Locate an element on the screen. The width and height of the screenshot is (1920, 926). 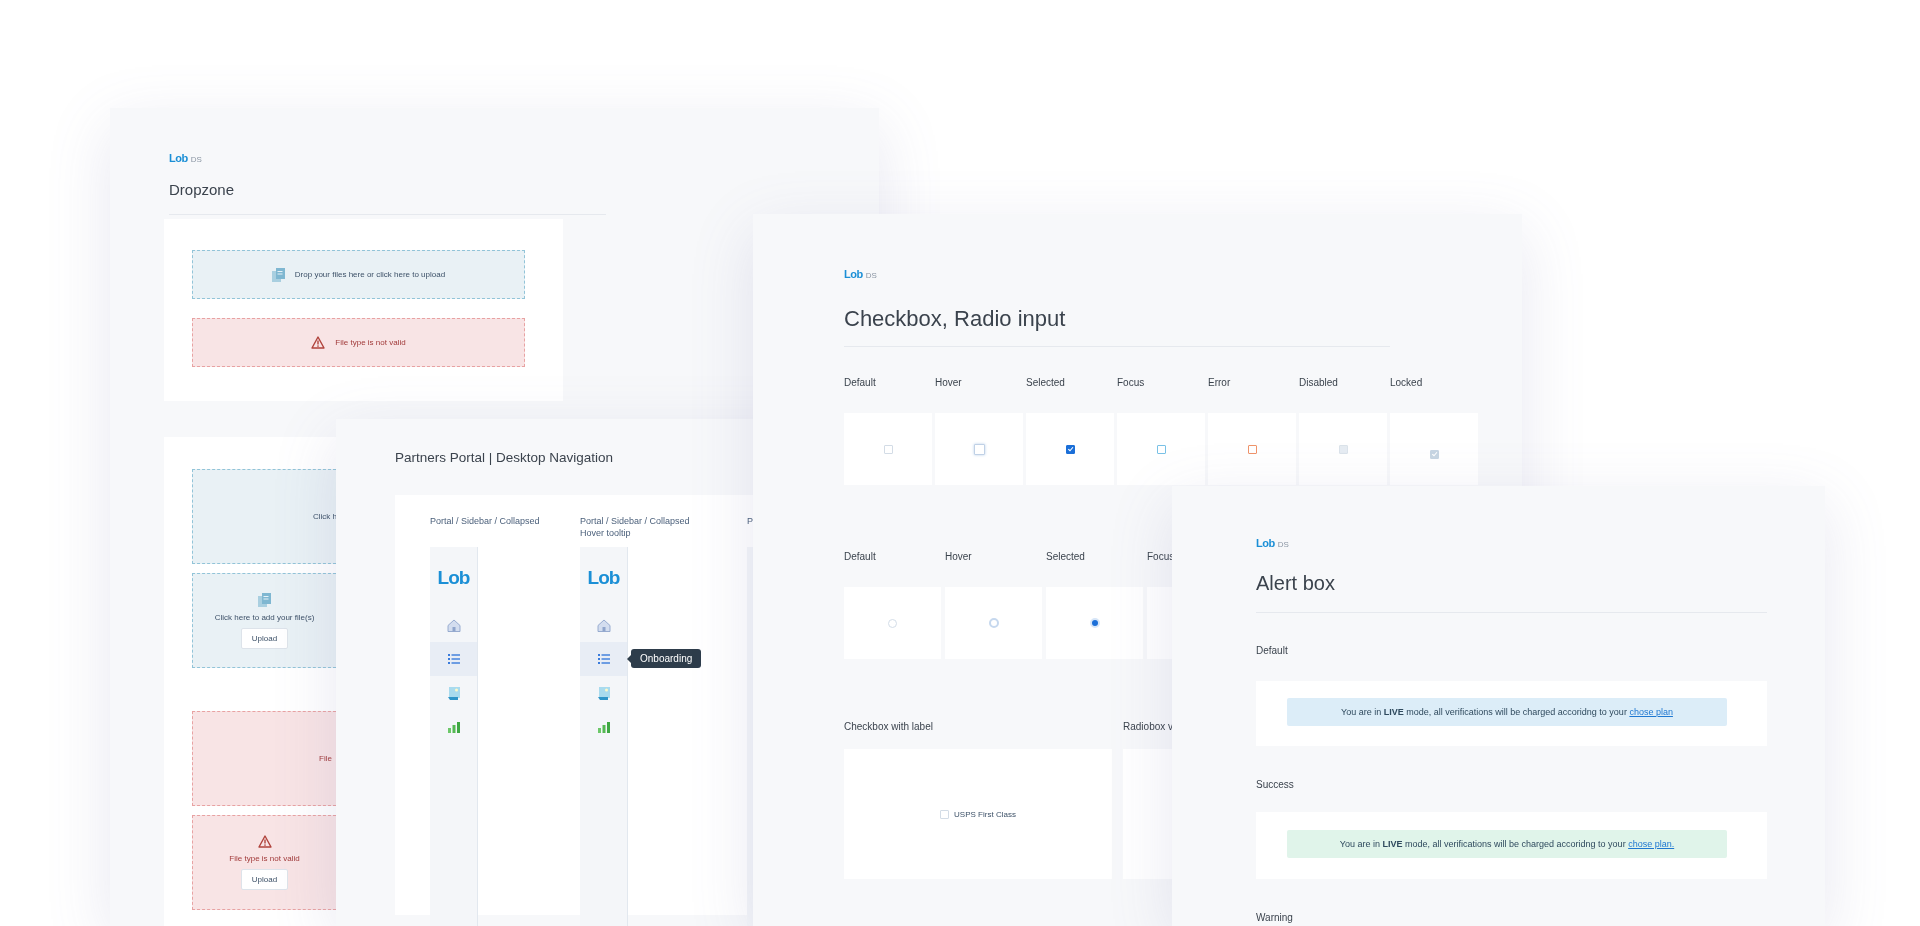
dropzone: File type is not valid Upload is located at coordinates (264, 862).